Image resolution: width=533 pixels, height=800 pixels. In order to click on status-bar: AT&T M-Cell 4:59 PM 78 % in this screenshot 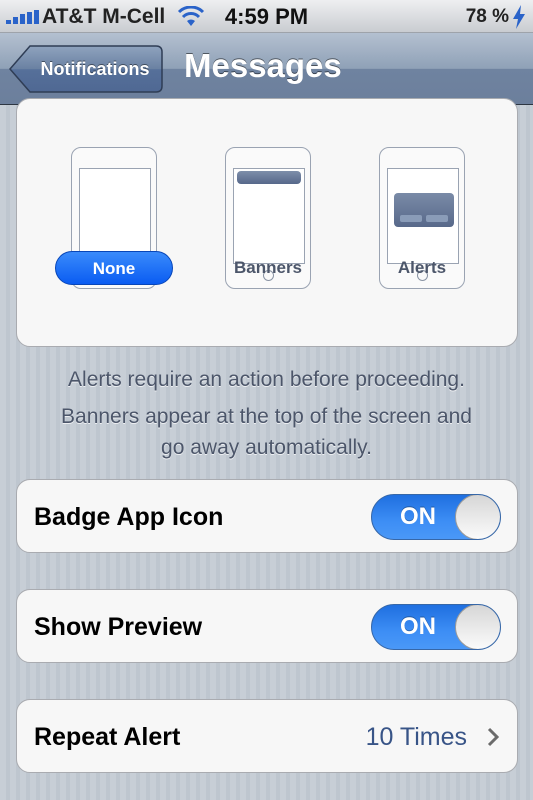, I will do `click(266, 16)`.